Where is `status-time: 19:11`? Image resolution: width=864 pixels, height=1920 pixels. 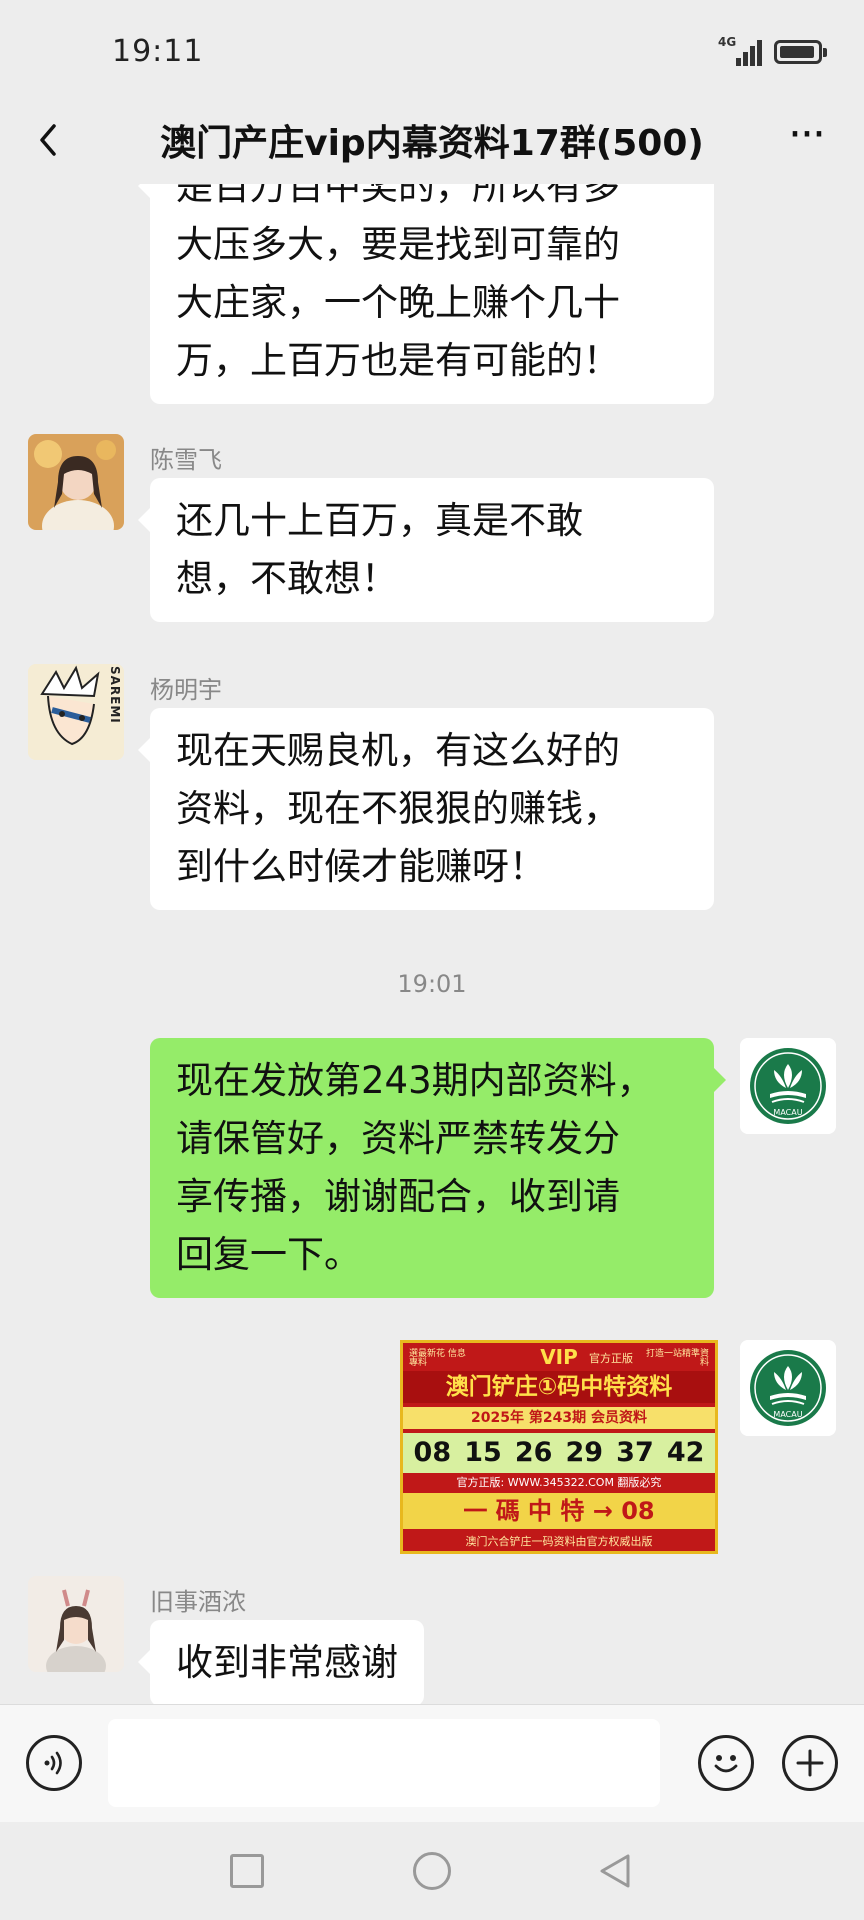 status-time: 19:11 is located at coordinates (158, 51).